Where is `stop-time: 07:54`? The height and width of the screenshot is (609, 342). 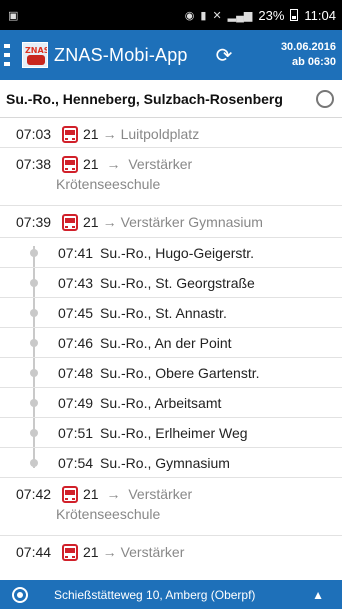
stop-time: 07:54 is located at coordinates (76, 462).